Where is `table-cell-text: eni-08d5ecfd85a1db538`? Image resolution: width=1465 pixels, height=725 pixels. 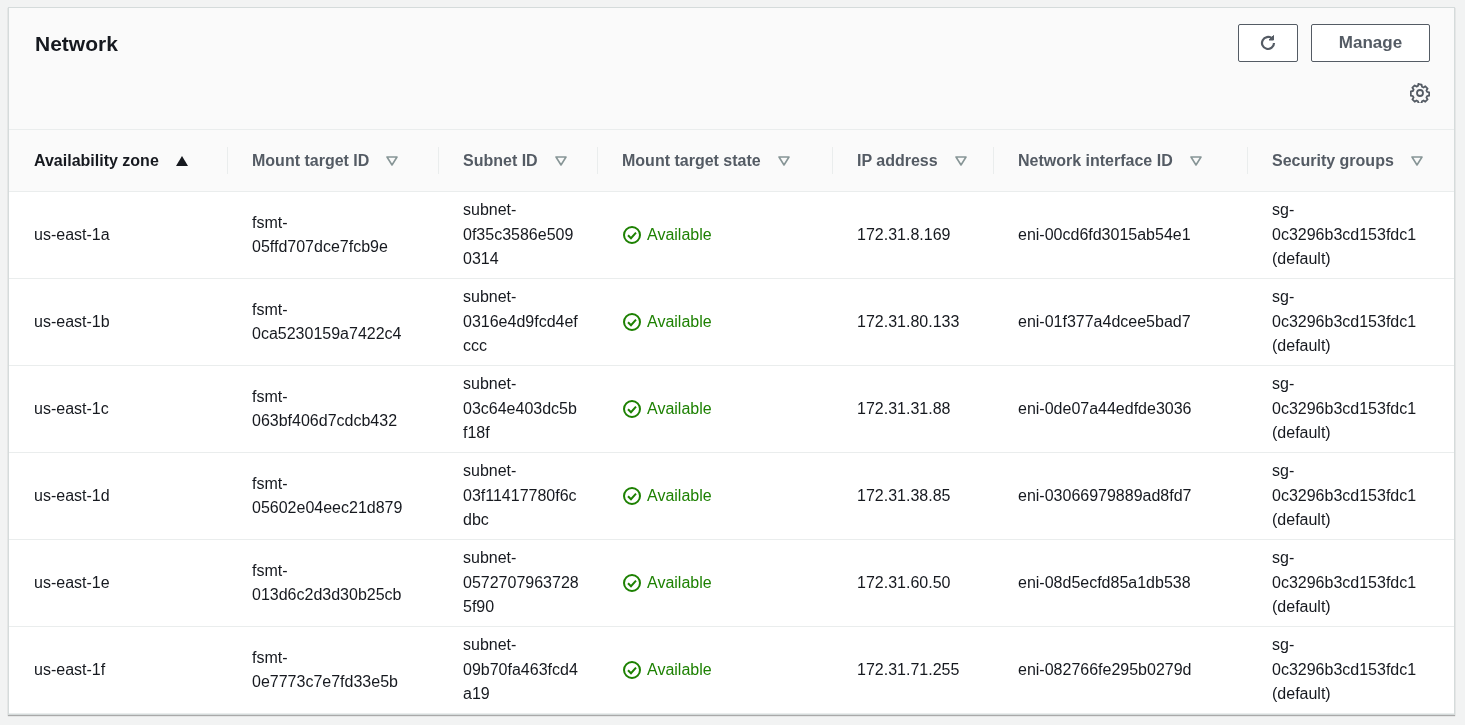
table-cell-text: eni-08d5ecfd85a1db538 is located at coordinates (1104, 582).